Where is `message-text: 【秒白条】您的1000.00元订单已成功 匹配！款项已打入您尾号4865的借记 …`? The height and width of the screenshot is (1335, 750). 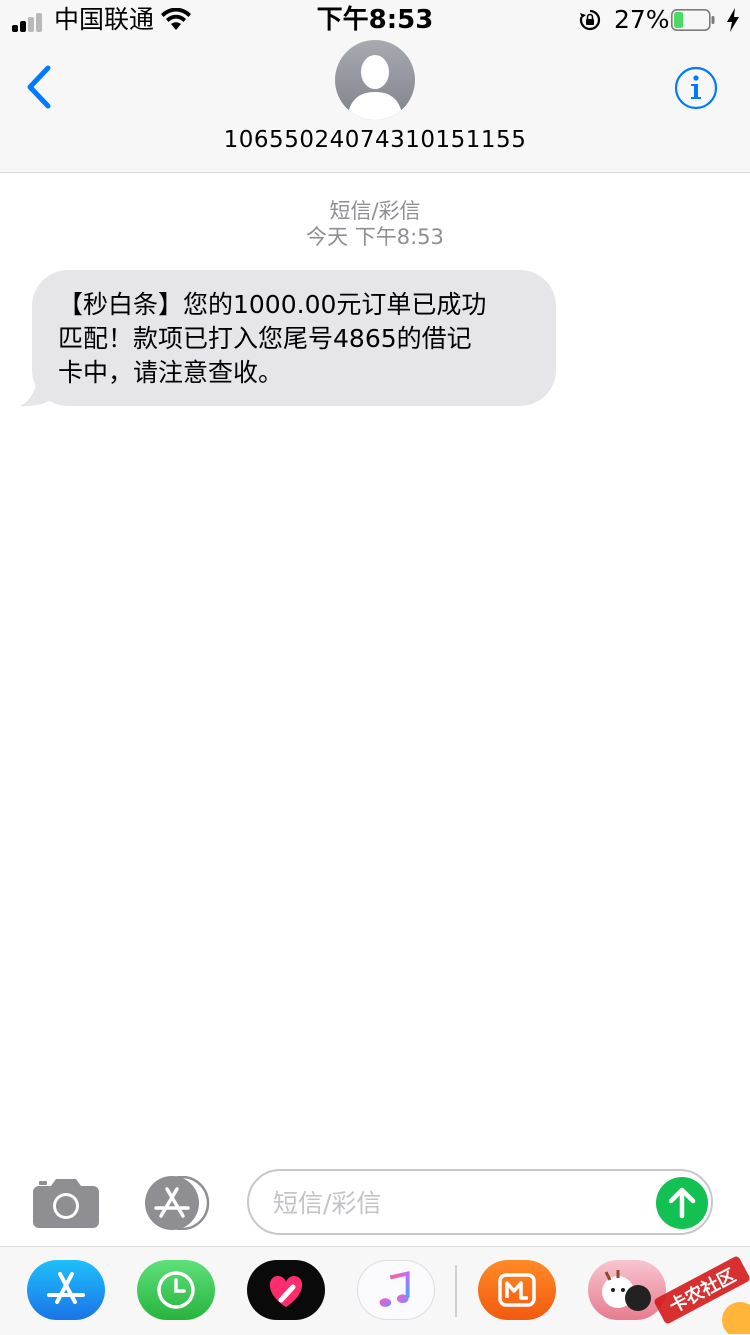 message-text: 【秒白条】您的1000.00元订单已成功 匹配！款项已打入您尾号4865的借记 … is located at coordinates (298, 339).